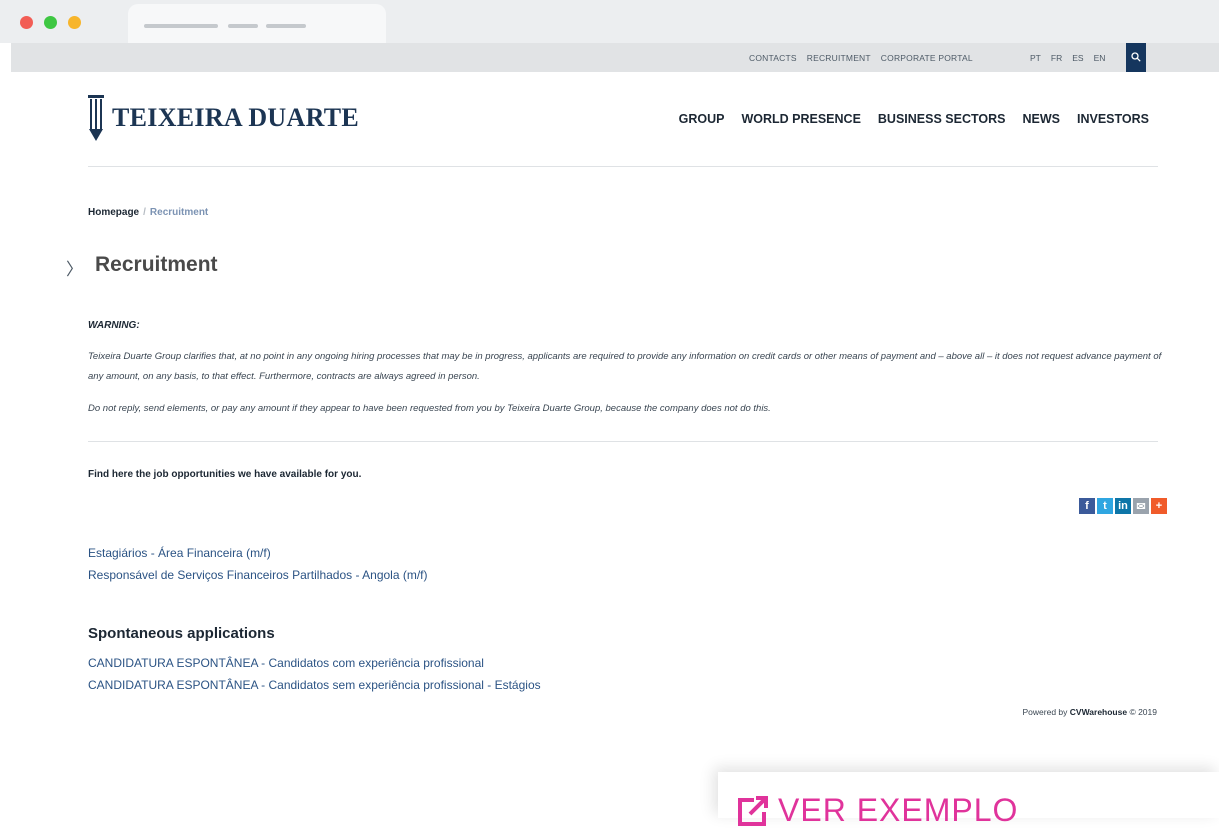 This screenshot has width=1219, height=829. I want to click on search-icon, so click(1136, 57).